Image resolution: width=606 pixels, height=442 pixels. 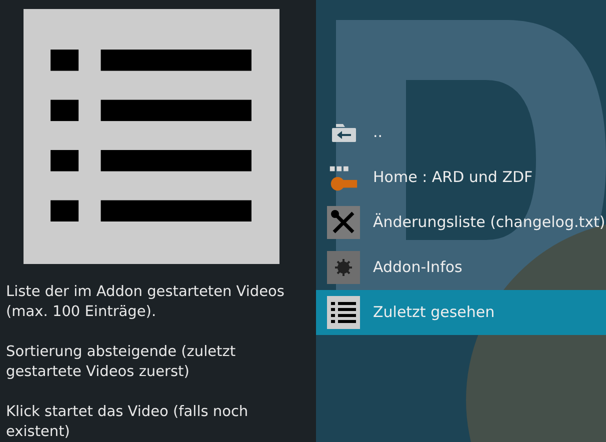 I want to click on logo-icon, so click(x=343, y=178).